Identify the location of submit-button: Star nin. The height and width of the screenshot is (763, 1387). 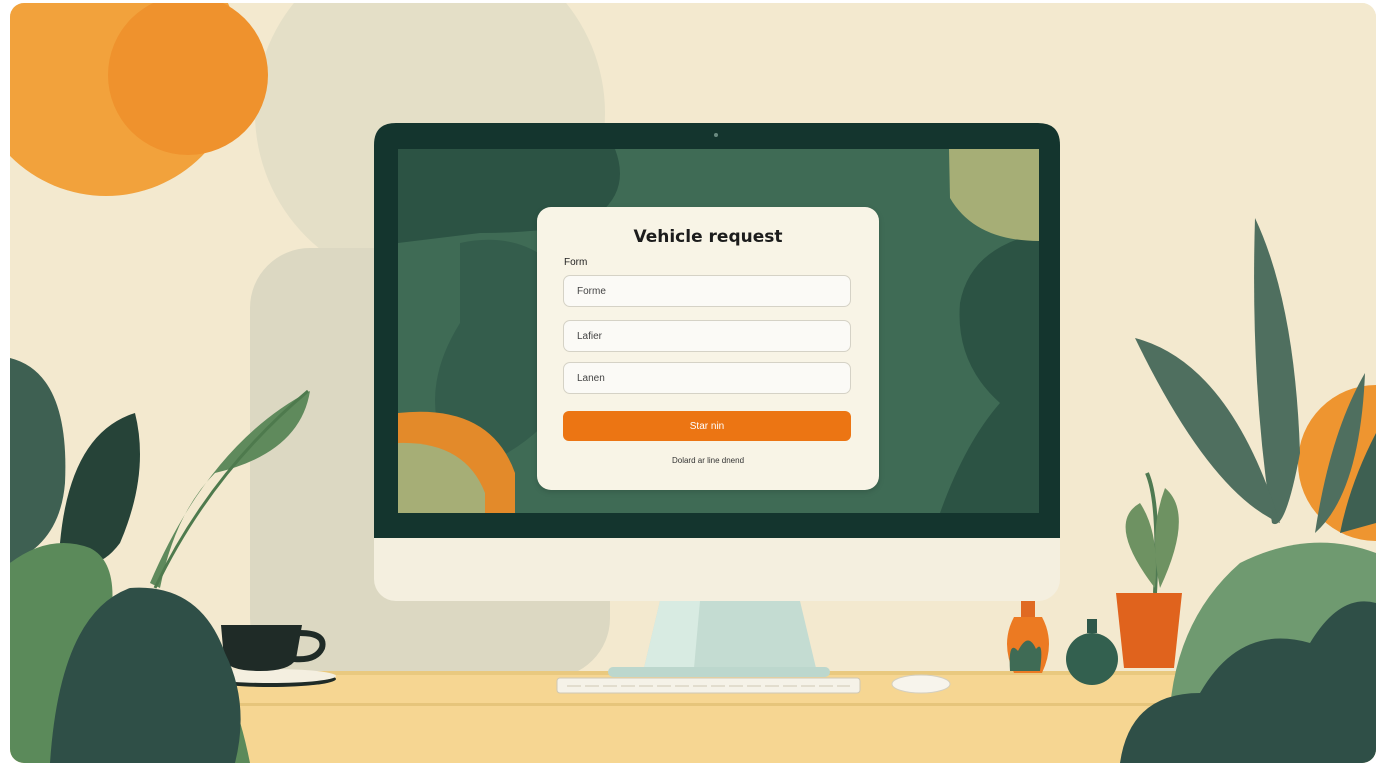
(707, 426).